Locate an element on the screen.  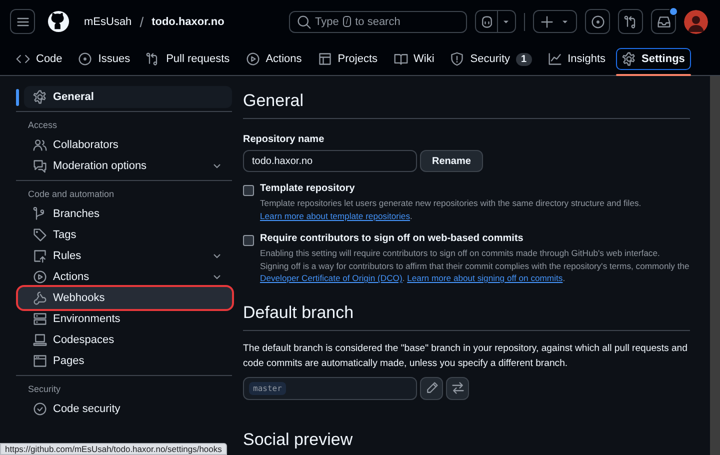
search-placeholder: Type is located at coordinates (327, 22).